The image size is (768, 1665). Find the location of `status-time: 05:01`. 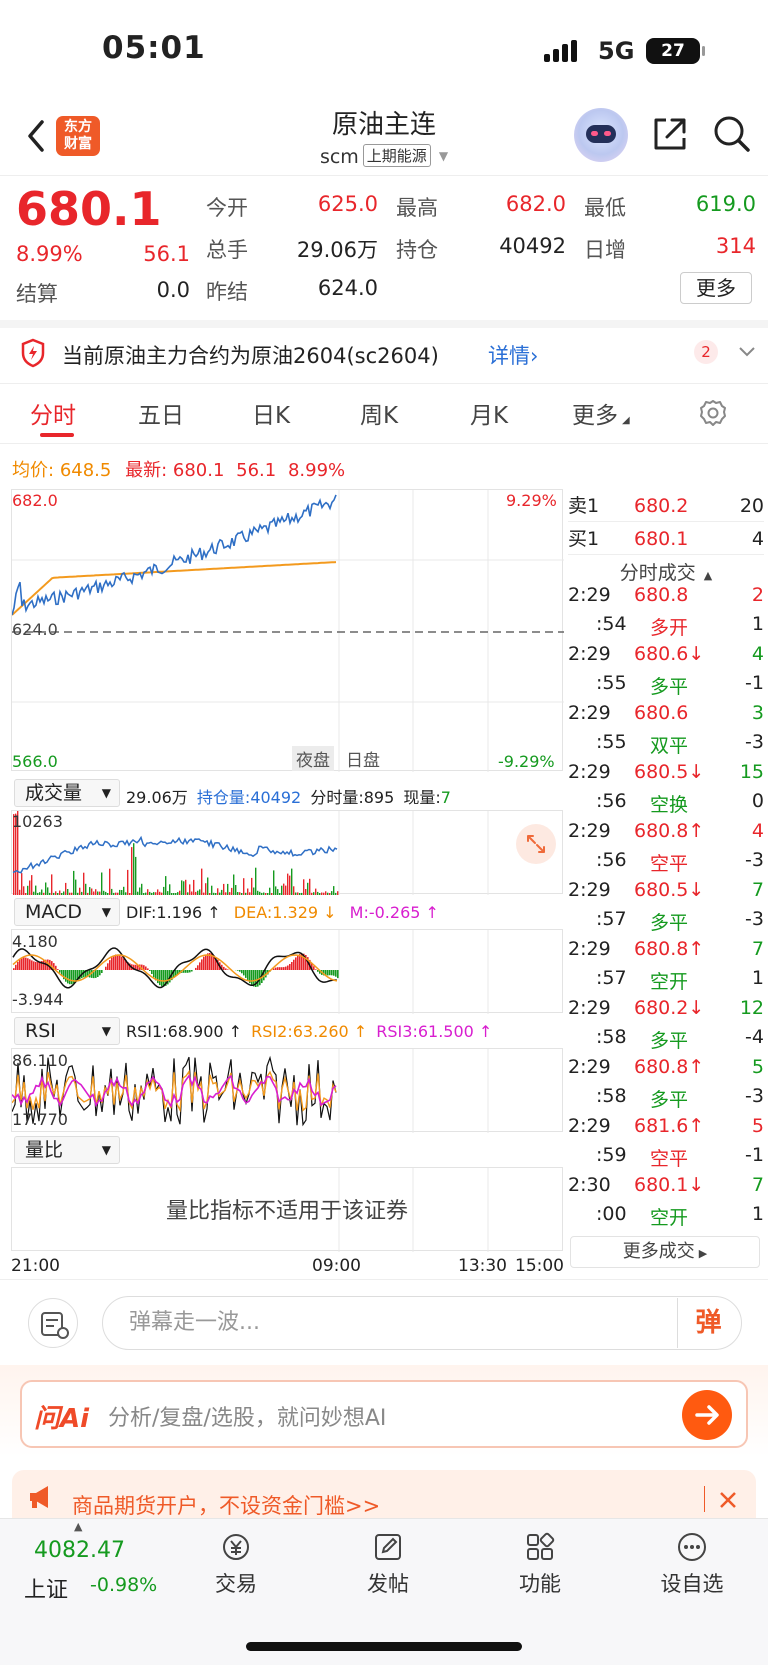

status-time: 05:01 is located at coordinates (154, 48).